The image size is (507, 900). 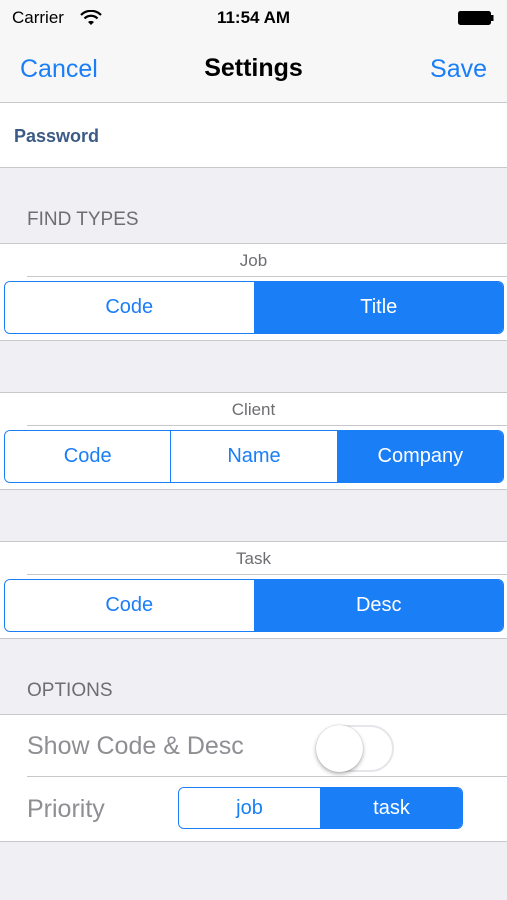 I want to click on client-segment-code: Code, so click(x=88, y=456).